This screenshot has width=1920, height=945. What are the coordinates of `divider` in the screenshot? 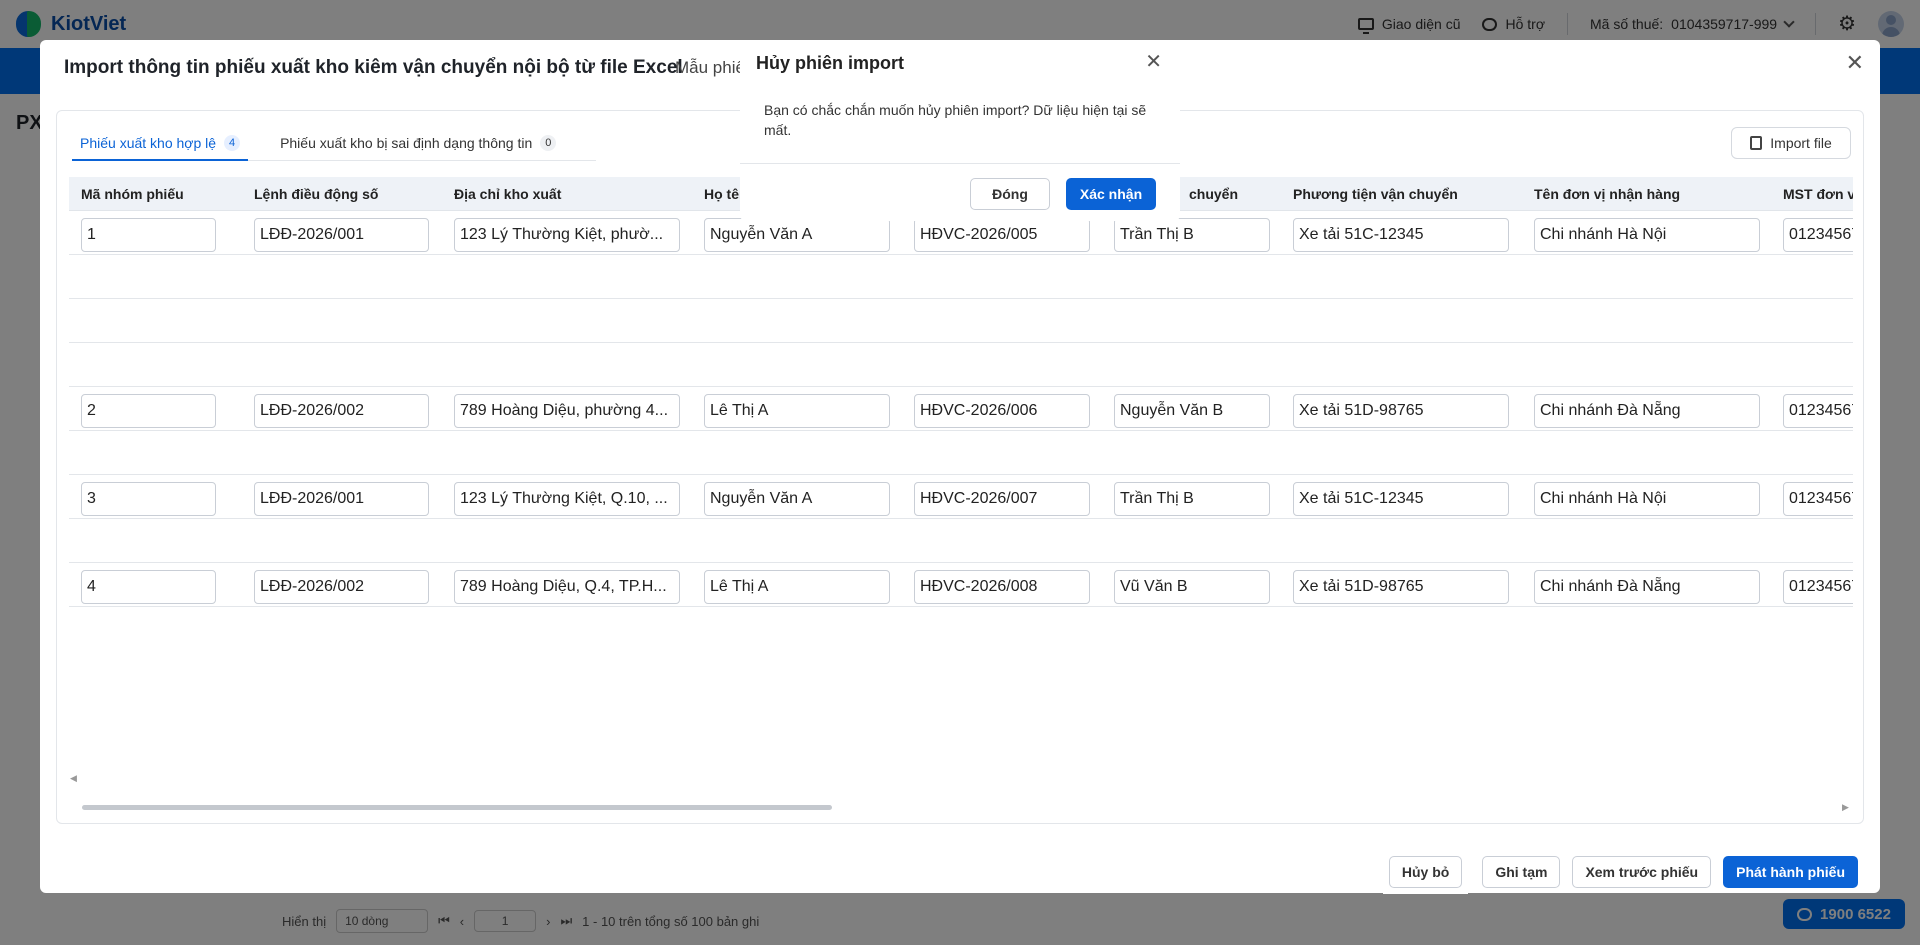 It's located at (960, 163).